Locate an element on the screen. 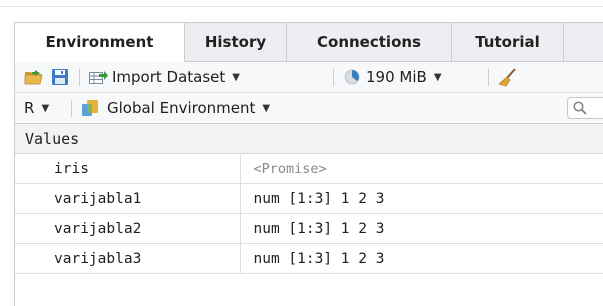  values-section-header: Values is located at coordinates (309, 139).